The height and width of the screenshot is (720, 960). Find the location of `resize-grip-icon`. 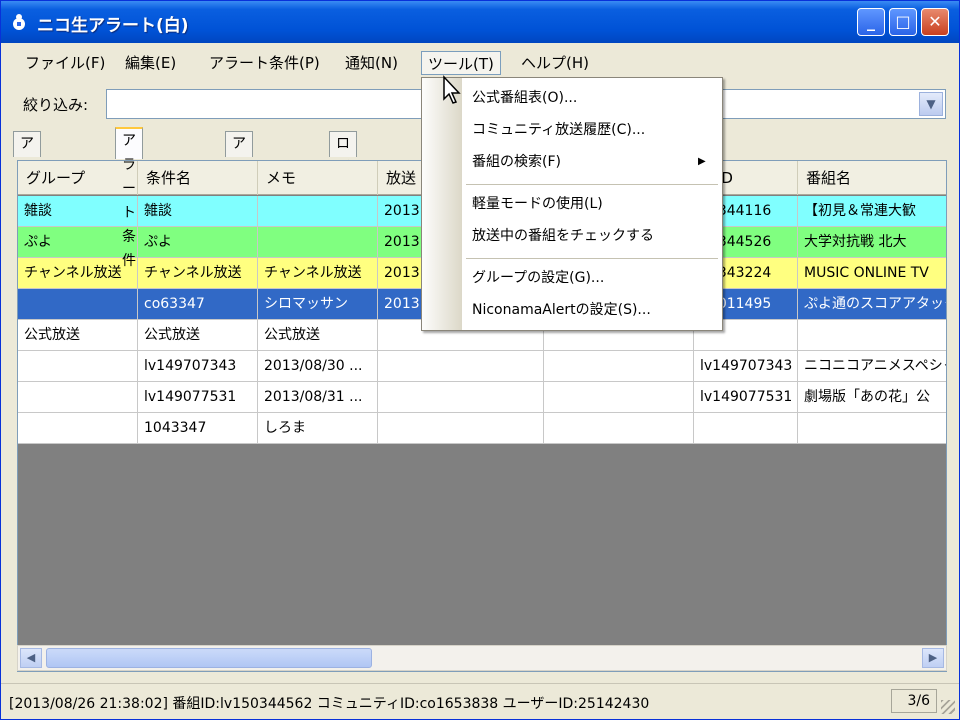

resize-grip-icon is located at coordinates (948, 707).